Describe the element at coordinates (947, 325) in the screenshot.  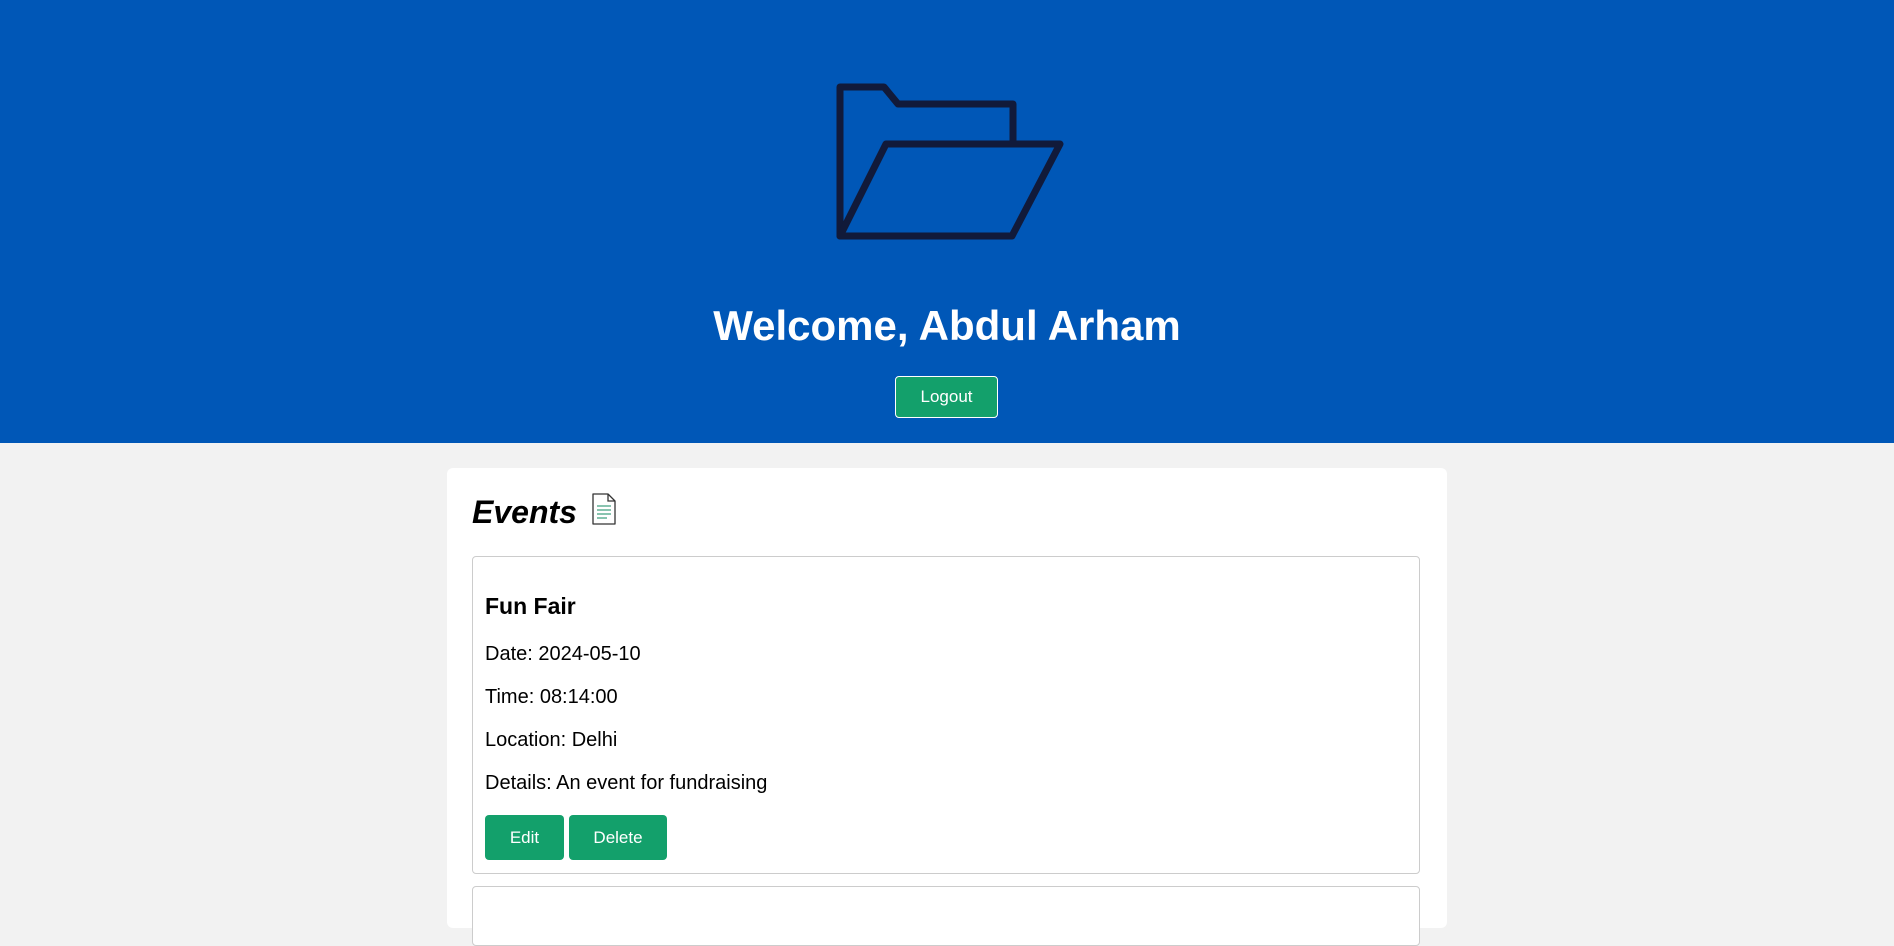
I see `welcome-heading: Welcome, Abdul Arham` at that location.